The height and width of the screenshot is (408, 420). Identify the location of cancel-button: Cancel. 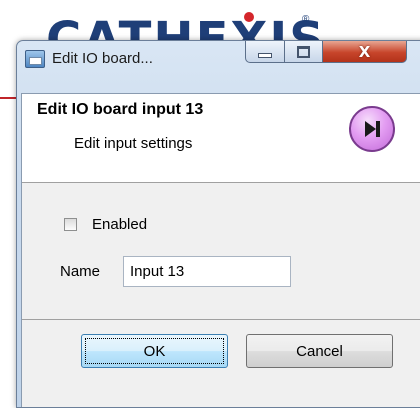
(319, 351).